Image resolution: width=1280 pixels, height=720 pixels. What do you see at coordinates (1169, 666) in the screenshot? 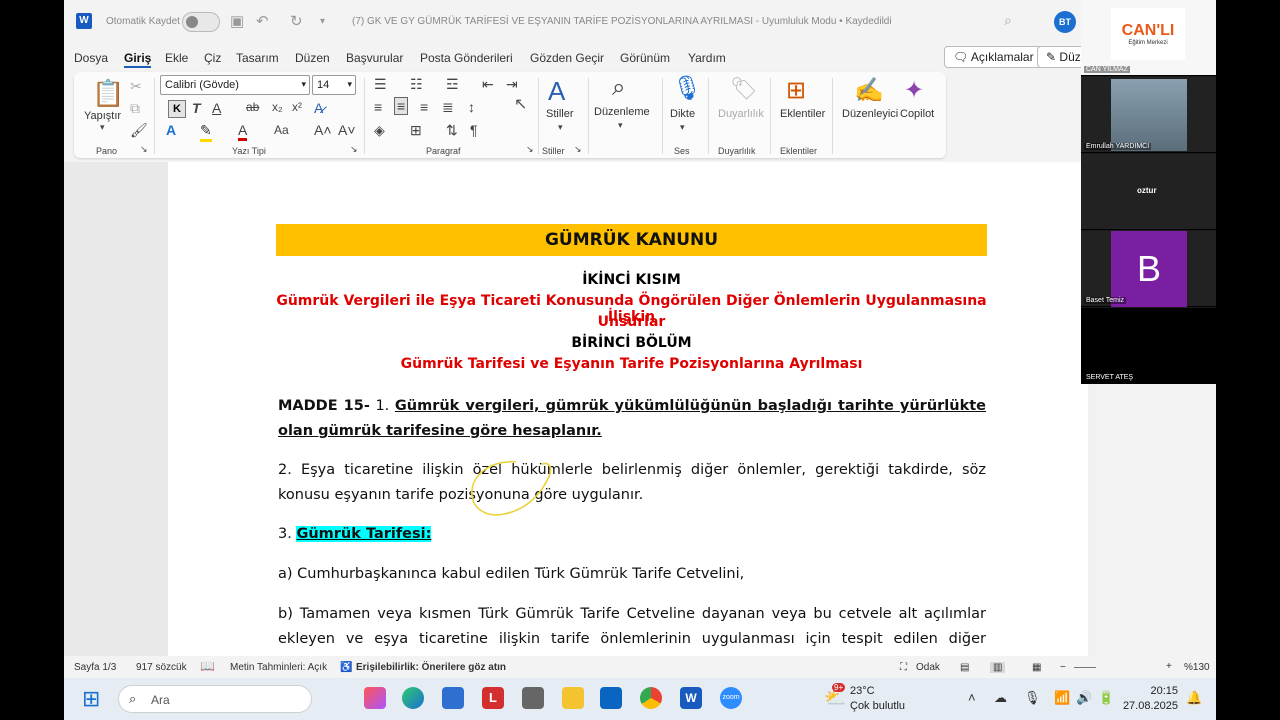
I see `zoom-in-label: +` at bounding box center [1169, 666].